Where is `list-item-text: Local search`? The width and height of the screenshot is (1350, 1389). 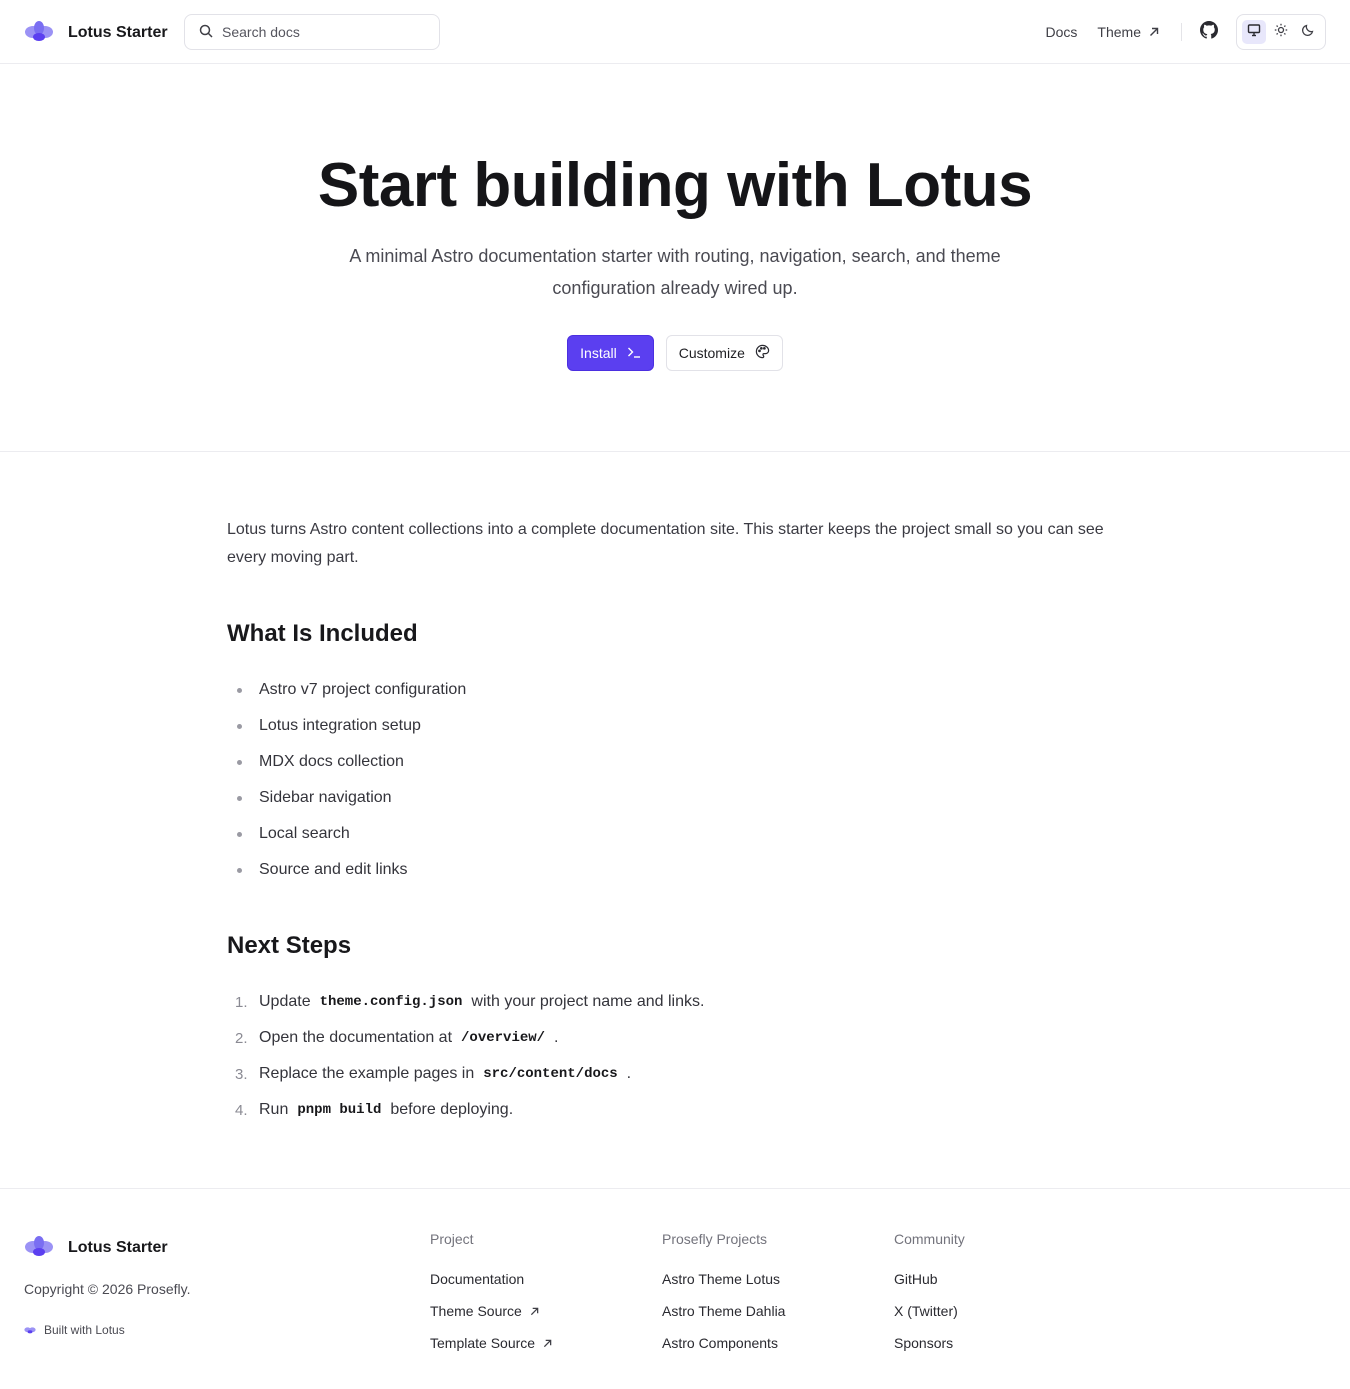 list-item-text: Local search is located at coordinates (304, 833).